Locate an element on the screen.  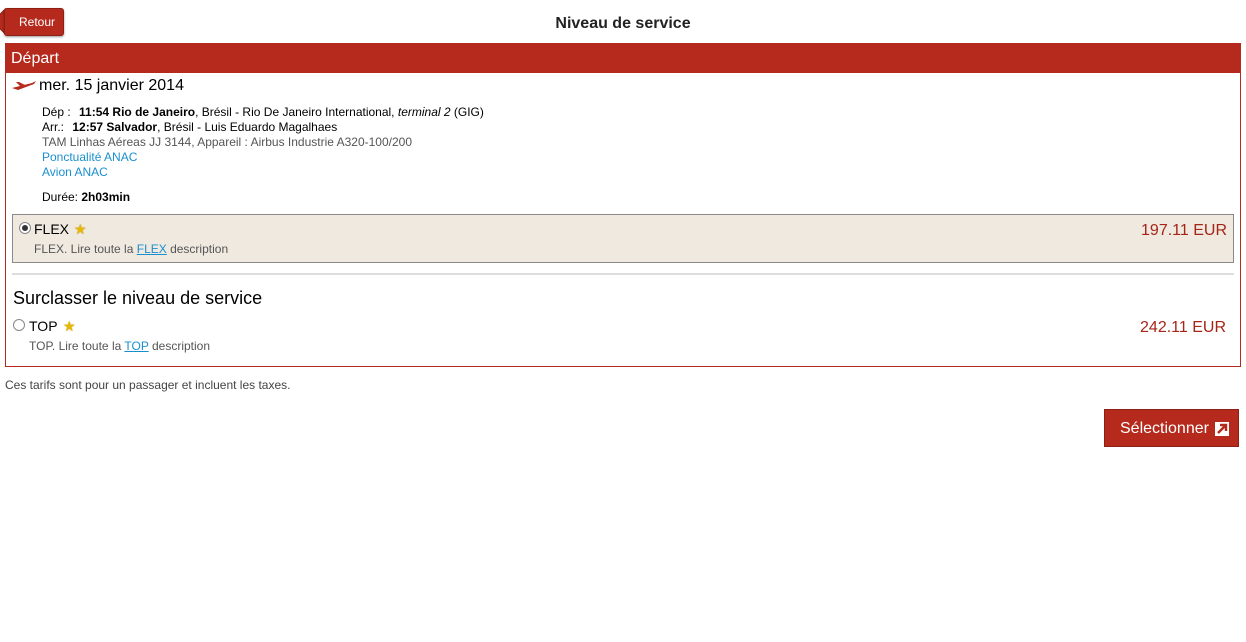
departure-label: Dép : is located at coordinates (56, 112).